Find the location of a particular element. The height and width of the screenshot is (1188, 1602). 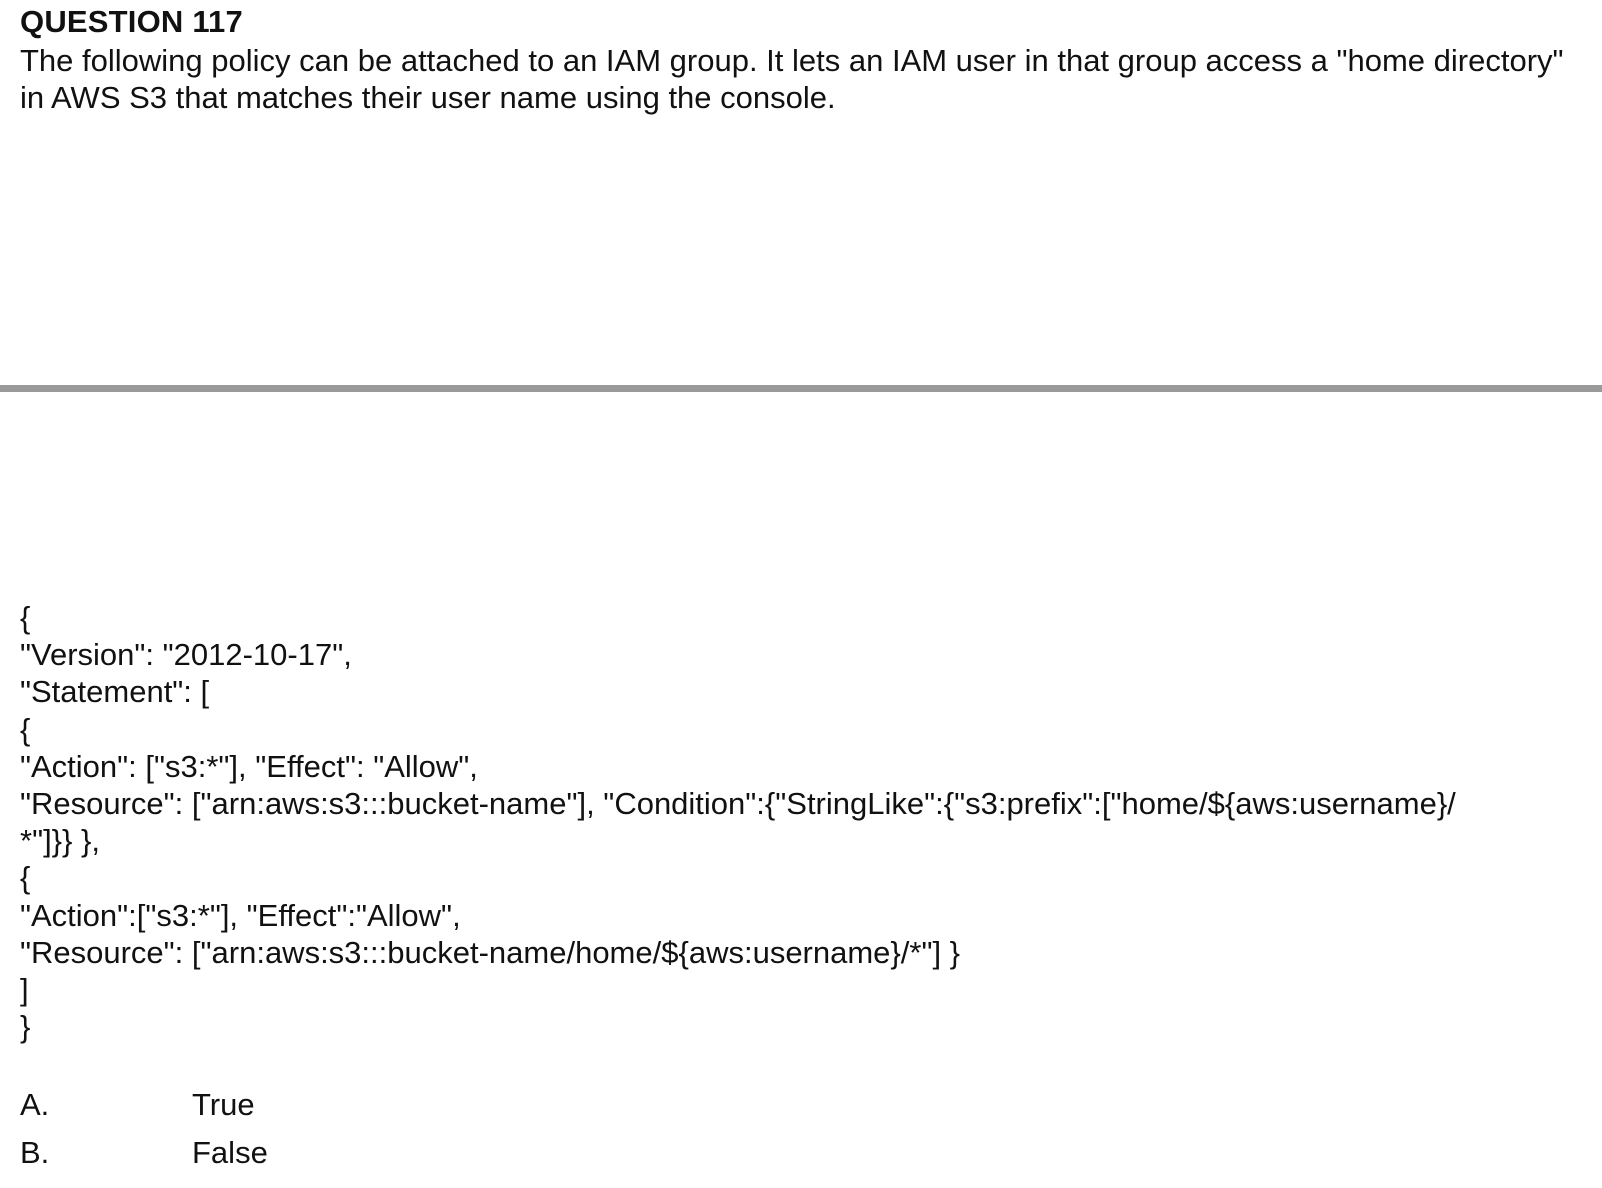

policy-line: } is located at coordinates (25, 1027).